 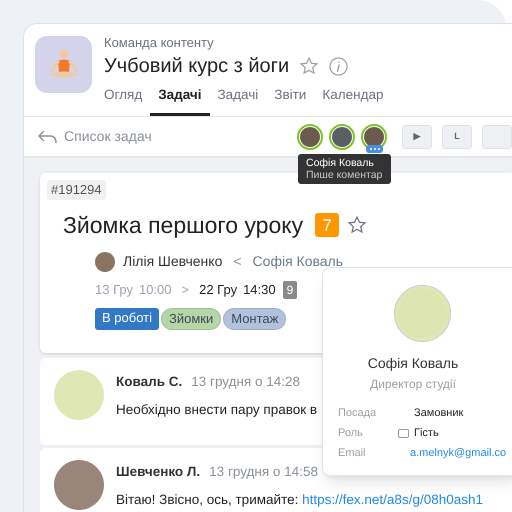 What do you see at coordinates (338, 66) in the screenshot?
I see `info-icon` at bounding box center [338, 66].